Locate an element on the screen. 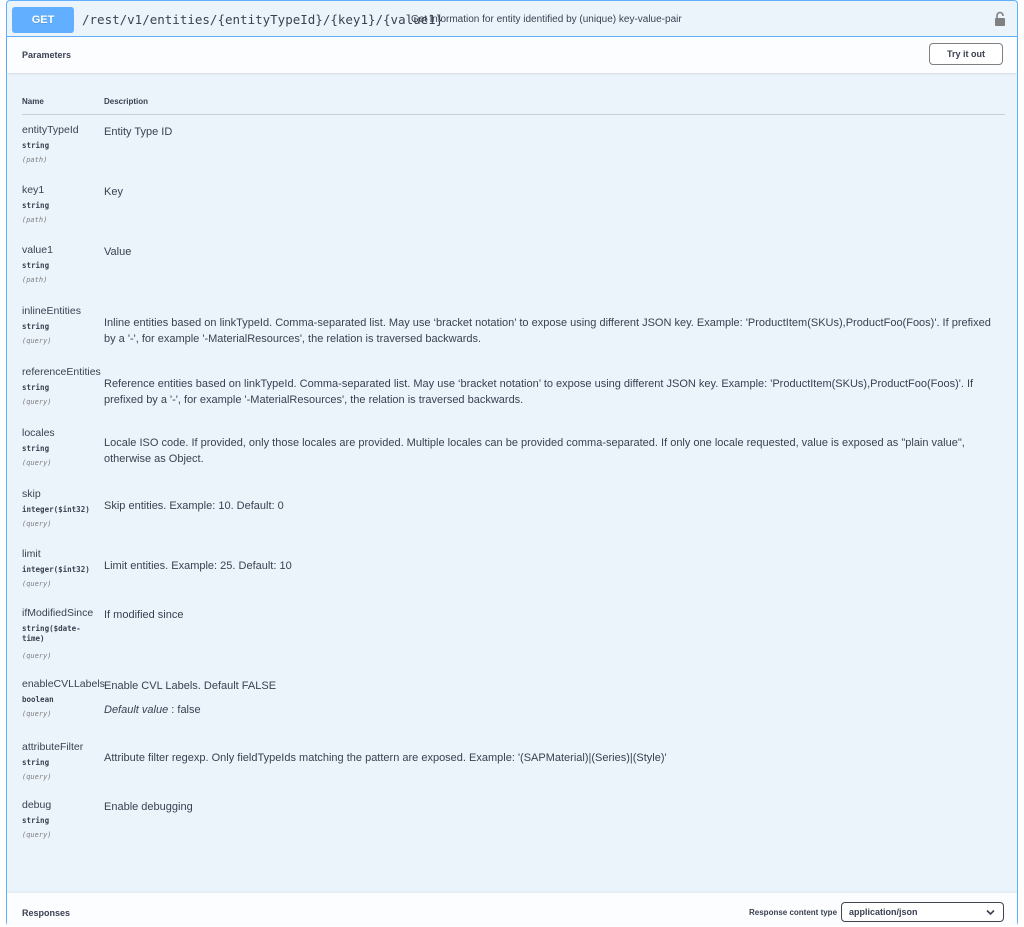 This screenshot has height=927, width=1024. param-type: string($date-time) is located at coordinates (51, 633).